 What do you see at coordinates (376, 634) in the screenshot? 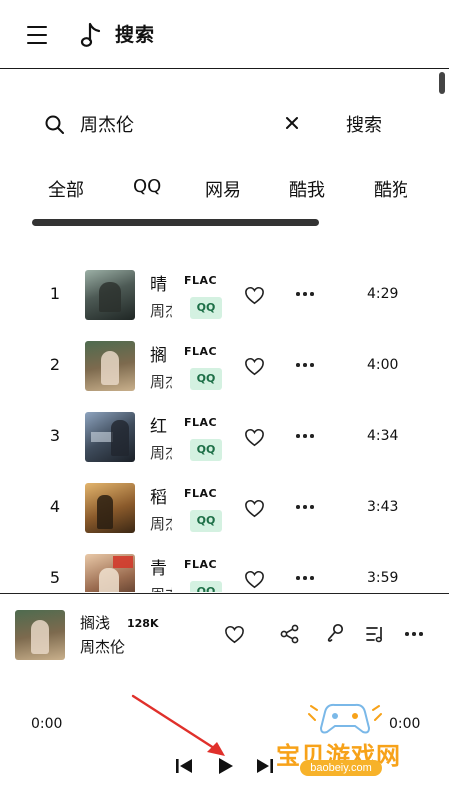
I see `playlist-icon` at bounding box center [376, 634].